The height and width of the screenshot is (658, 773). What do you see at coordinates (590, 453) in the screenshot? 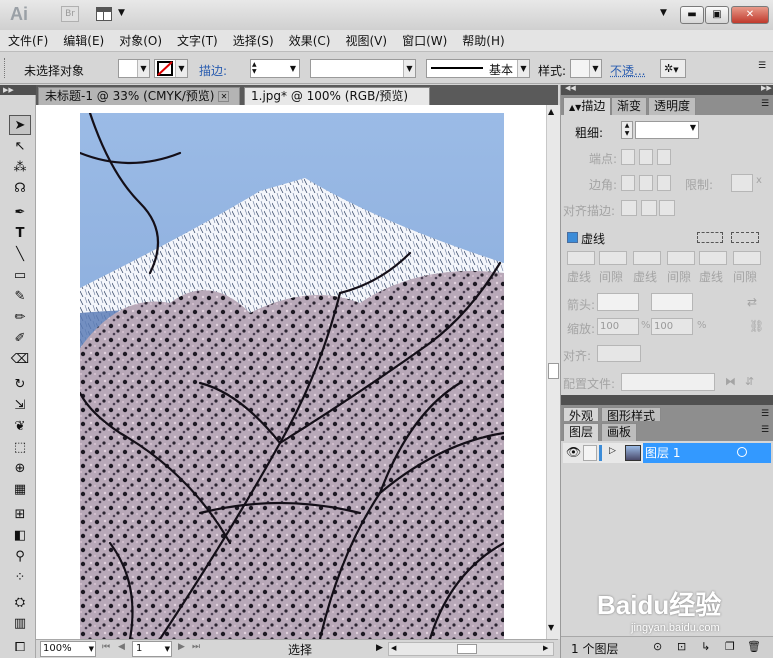
I see `lock-toggle` at bounding box center [590, 453].